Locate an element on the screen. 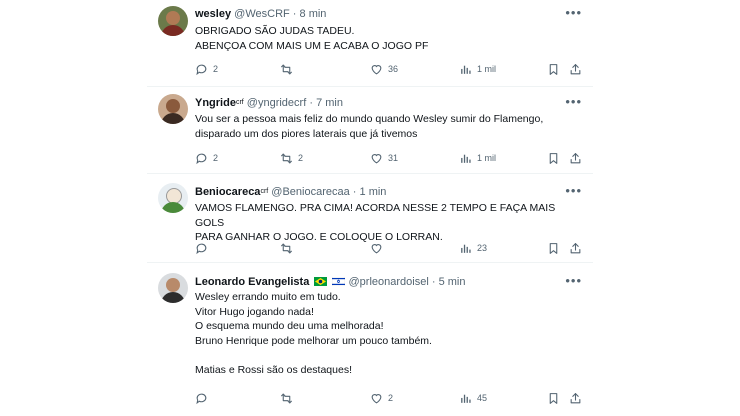 The height and width of the screenshot is (416, 740). like-button: 36 is located at coordinates (384, 69).